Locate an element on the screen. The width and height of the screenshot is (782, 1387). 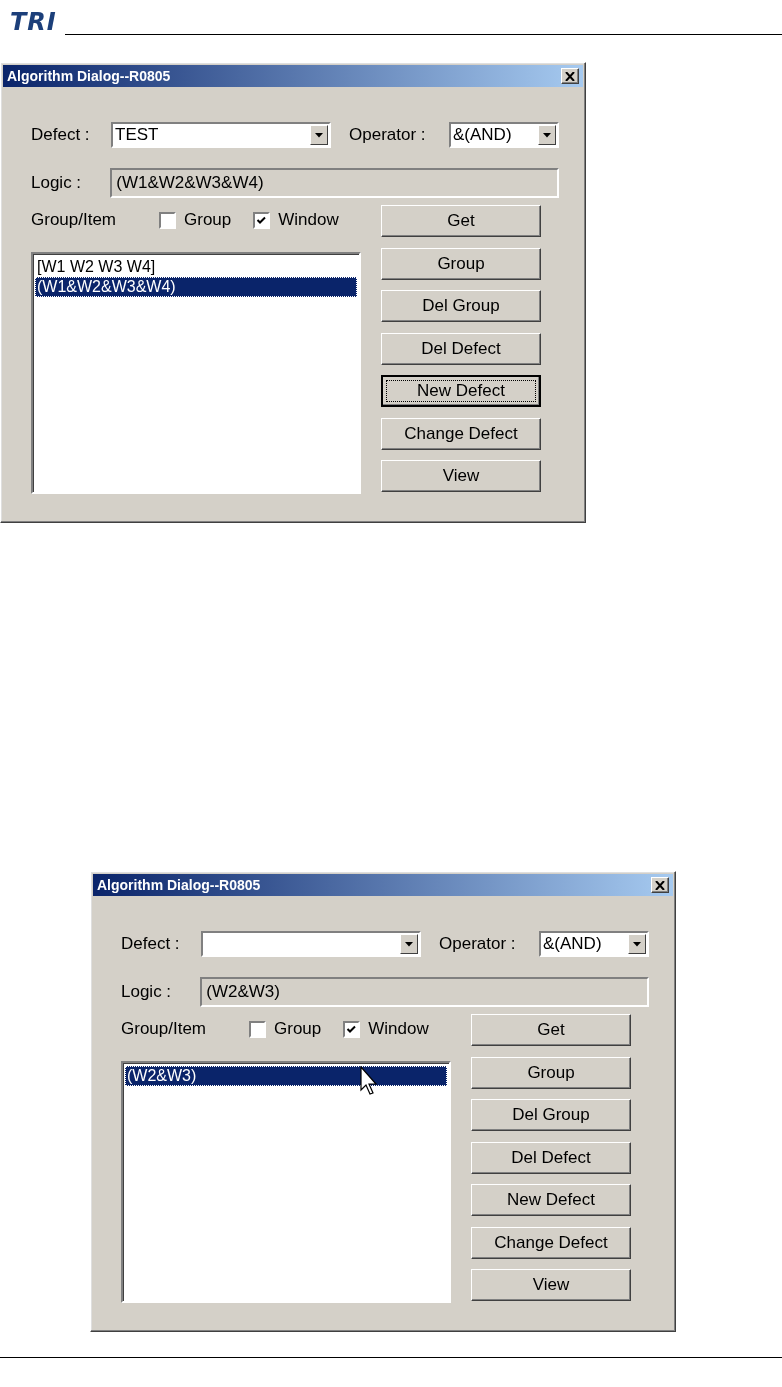
defect-dropdown: TEST is located at coordinates (221, 135).